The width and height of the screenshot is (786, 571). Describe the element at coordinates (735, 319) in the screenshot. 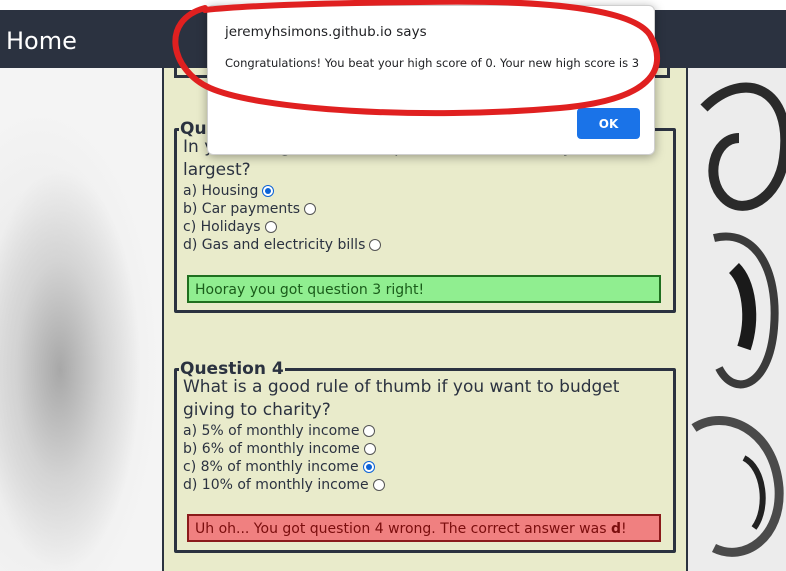

I see `background-sketch-right` at that location.